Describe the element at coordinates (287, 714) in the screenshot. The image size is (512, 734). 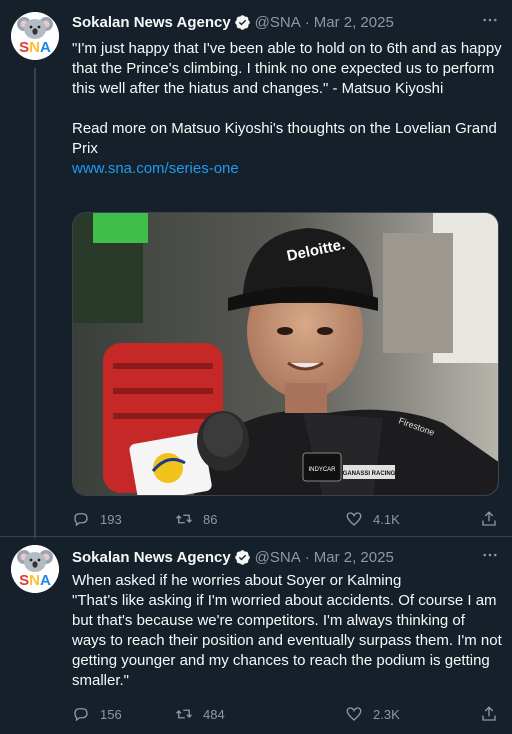
I see `action-bar: 156 484 2.3K` at that location.